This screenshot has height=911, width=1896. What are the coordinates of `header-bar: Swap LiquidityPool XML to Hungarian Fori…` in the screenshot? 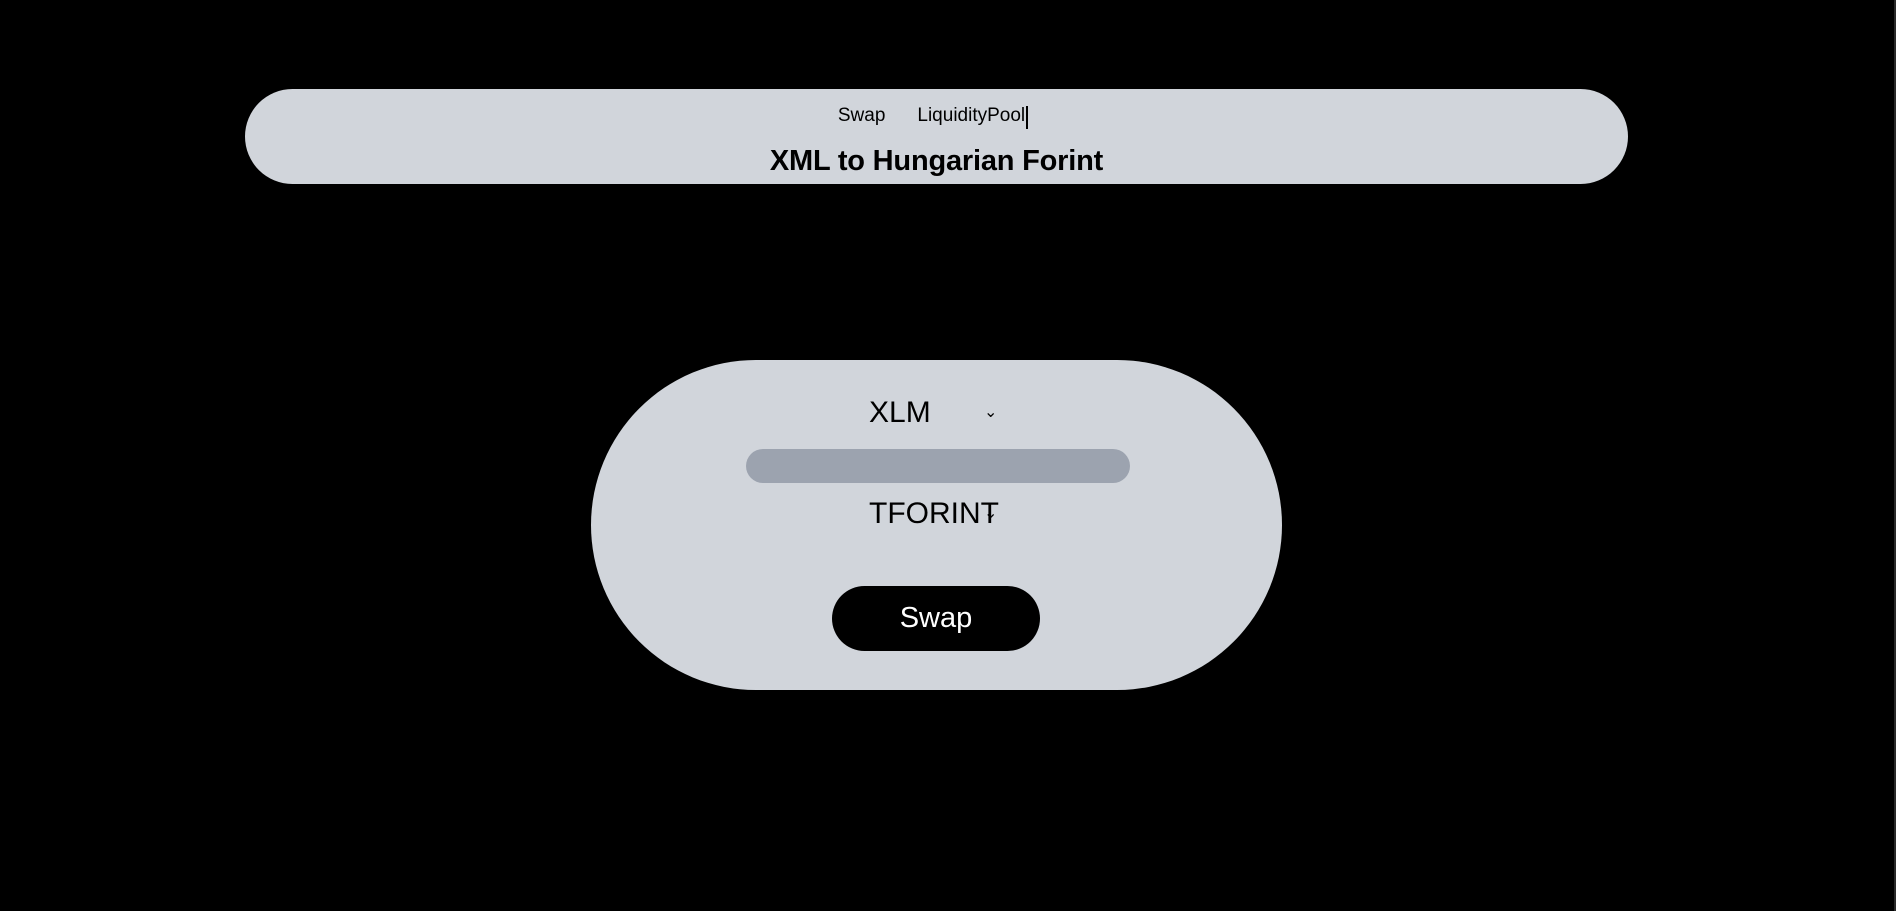 It's located at (936, 136).